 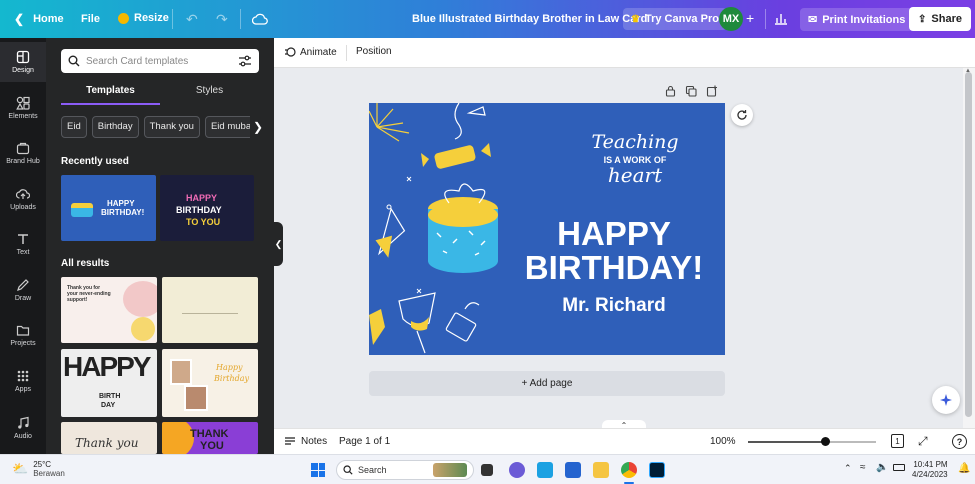 What do you see at coordinates (405, 470) in the screenshot?
I see `taskbar-search: Search` at bounding box center [405, 470].